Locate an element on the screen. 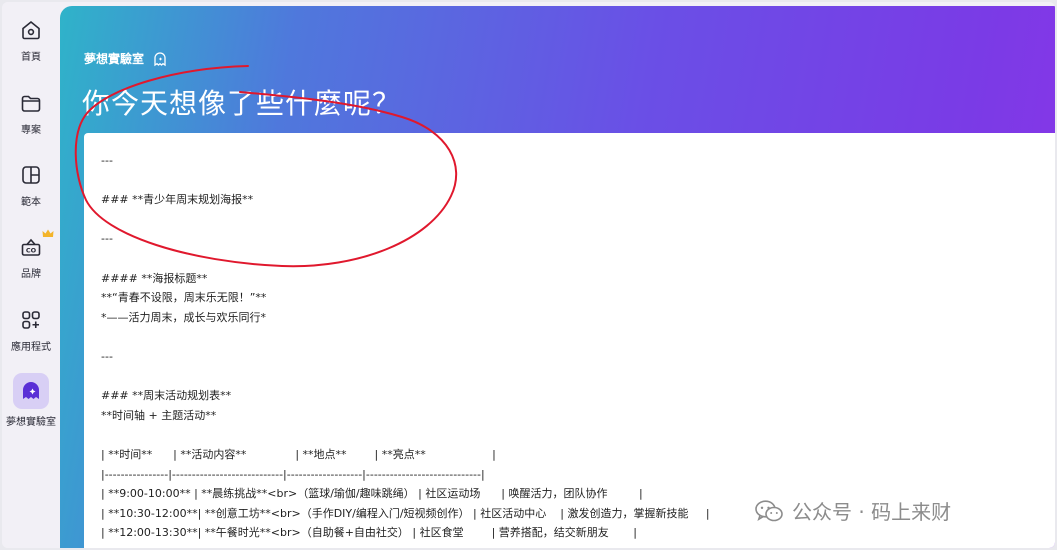  brand-icon: CO is located at coordinates (31, 247).